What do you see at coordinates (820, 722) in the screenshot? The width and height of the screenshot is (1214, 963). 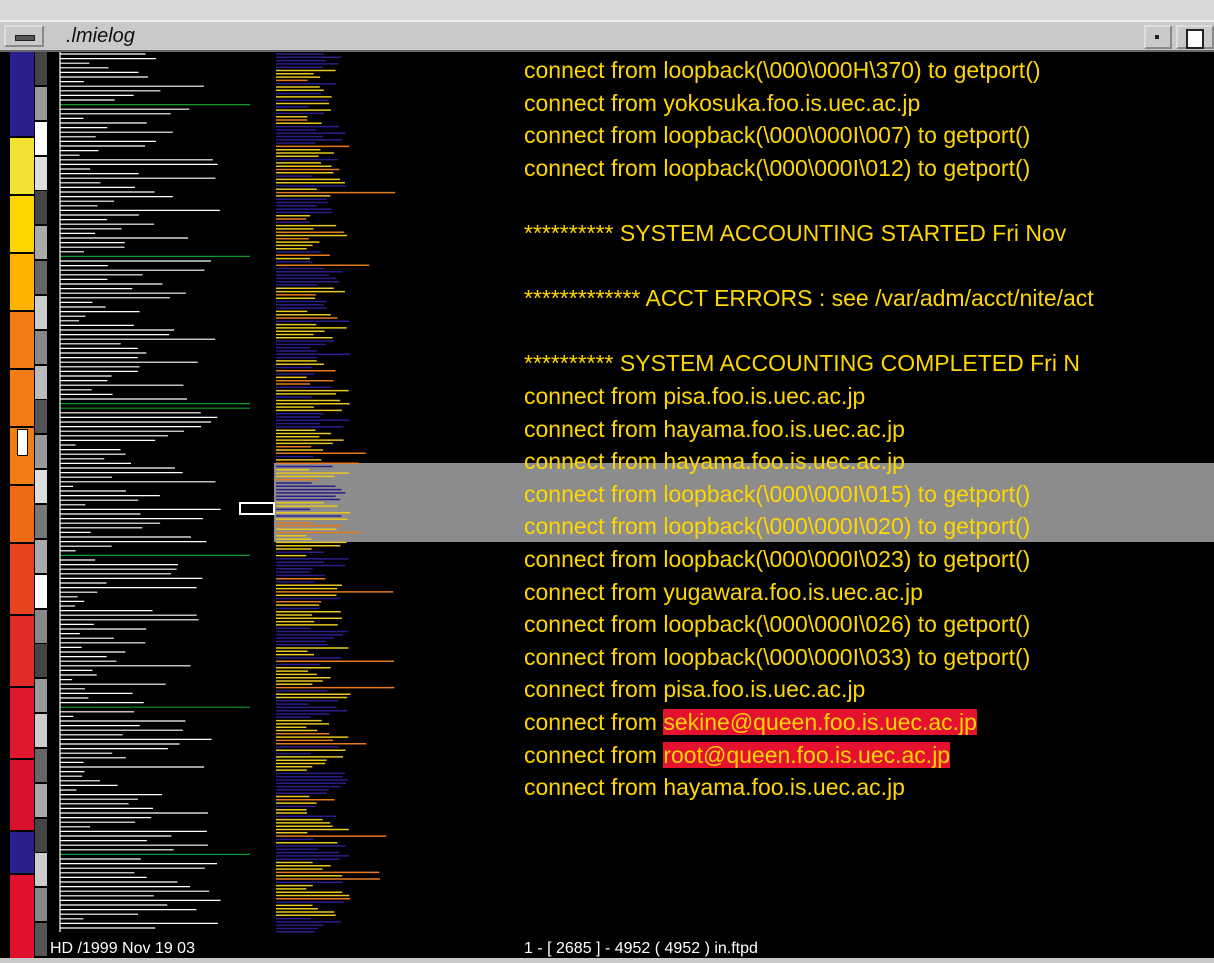 I see `highlighted-host: sekine@queen.foo.is.uec.ac.jp` at bounding box center [820, 722].